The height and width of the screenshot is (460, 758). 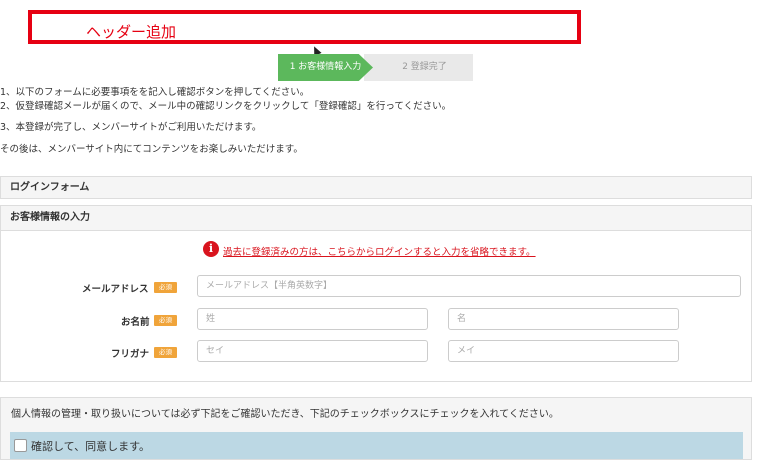 I want to click on instruction-3: 3、本登録が完了し、メンバーサイトがご利用いただけます。, so click(x=131, y=127).